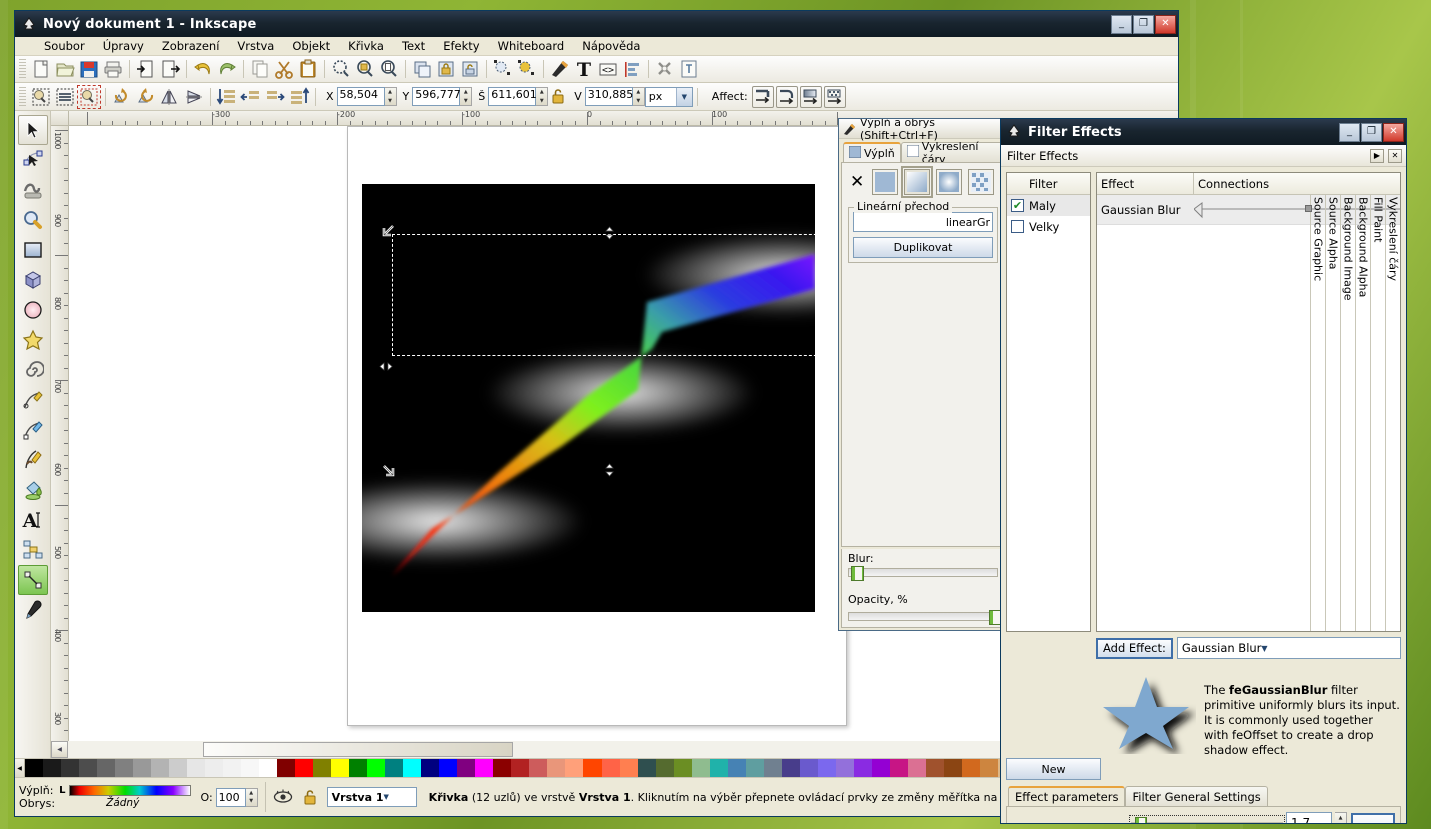 Image resolution: width=1431 pixels, height=829 pixels. Describe the element at coordinates (35, 797) in the screenshot. I see `fill-stroke-indicator: Výplň: Obrys:` at that location.